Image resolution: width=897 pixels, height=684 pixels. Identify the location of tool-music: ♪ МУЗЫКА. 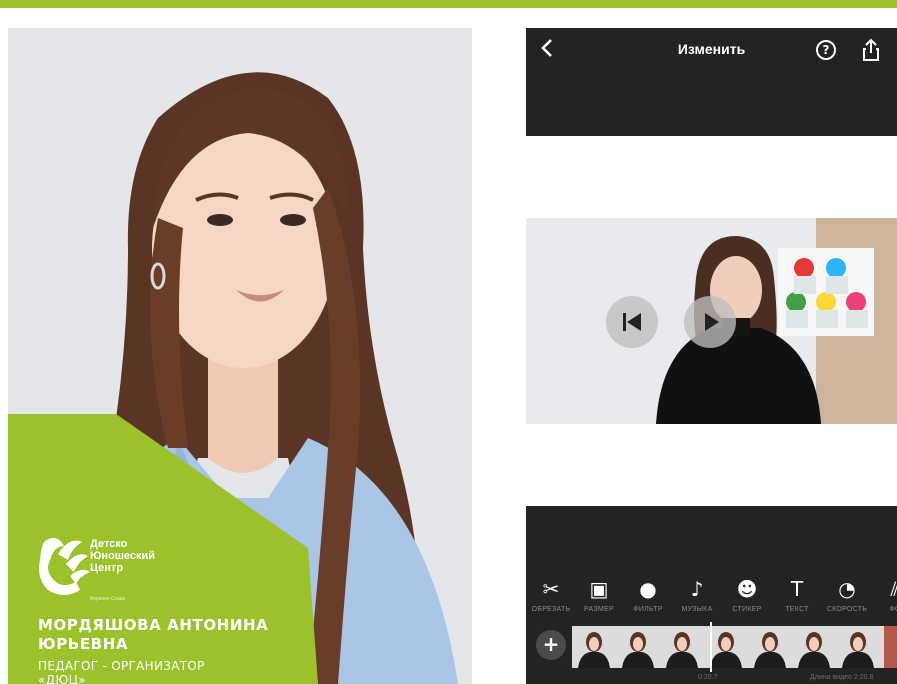
(697, 594).